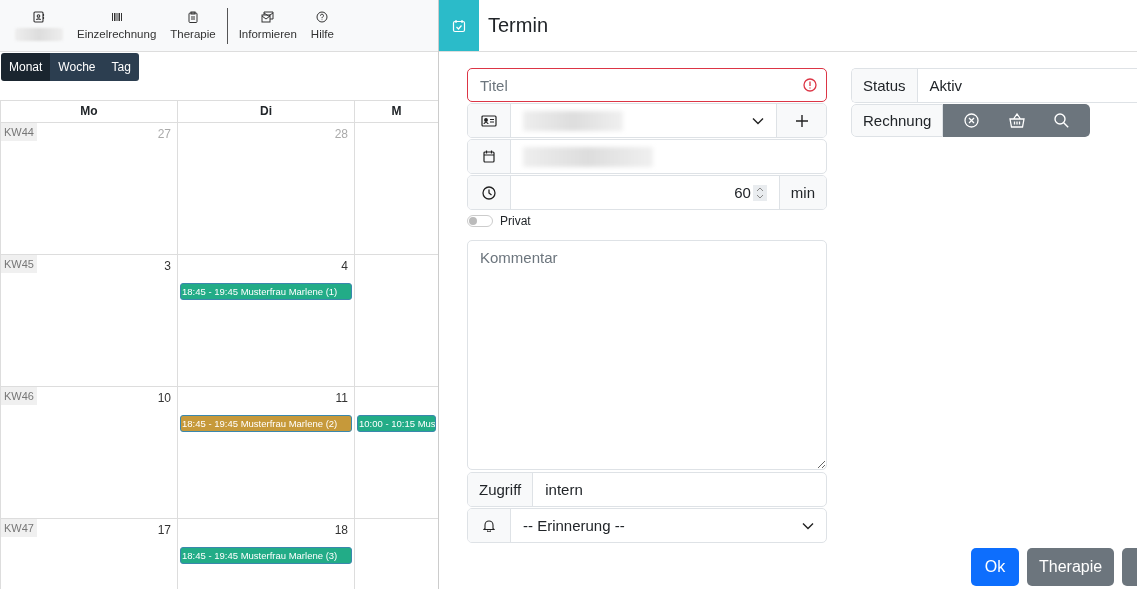 The image size is (1137, 589). Describe the element at coordinates (116, 17) in the screenshot. I see `barcode-icon` at that location.